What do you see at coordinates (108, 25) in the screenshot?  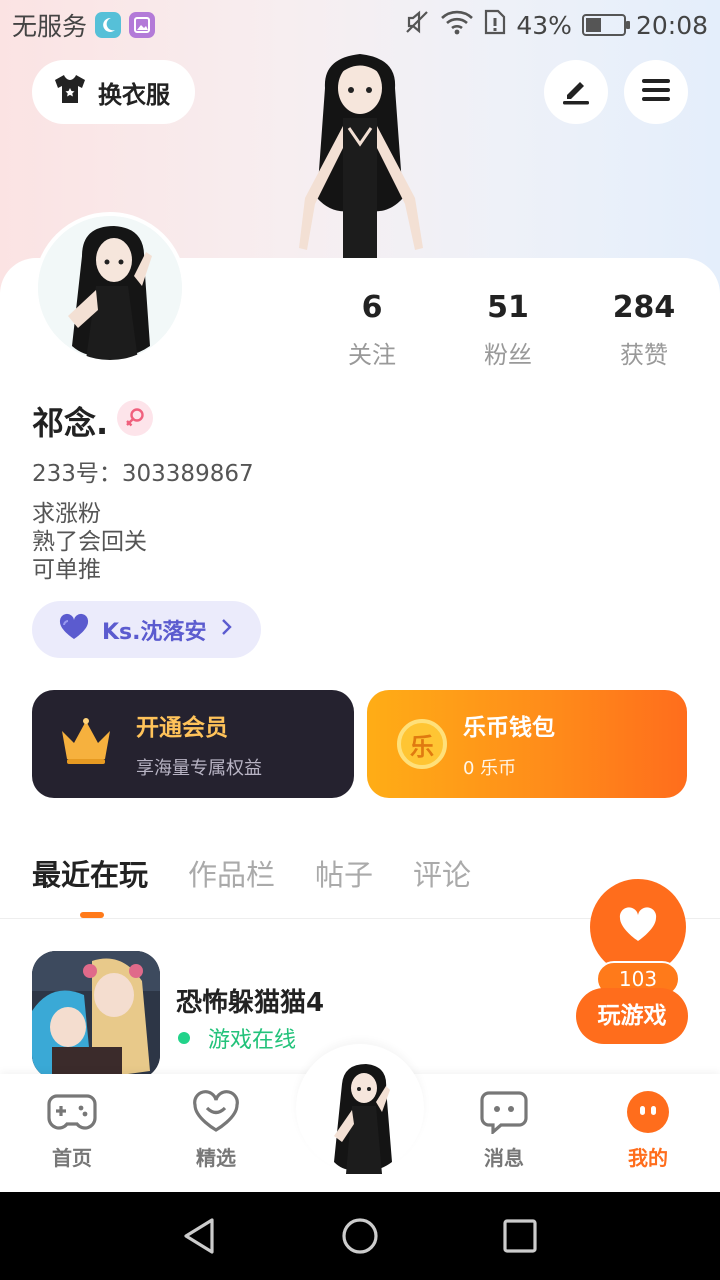 I see `moon-icon` at bounding box center [108, 25].